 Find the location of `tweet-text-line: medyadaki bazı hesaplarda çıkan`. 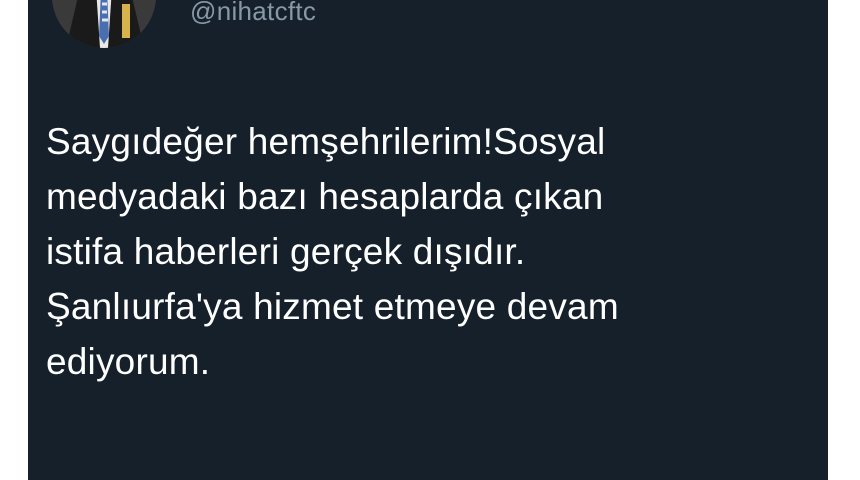

tweet-text-line: medyadaki bazı hesaplarda çıkan is located at coordinates (325, 196).